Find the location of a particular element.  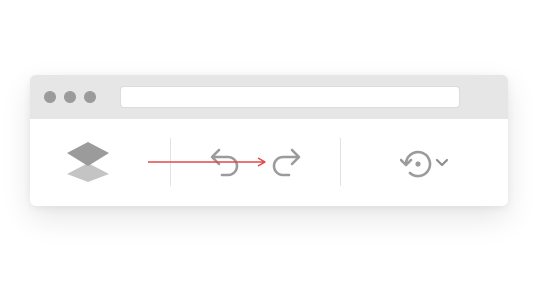

layers-icon is located at coordinates (88, 161).